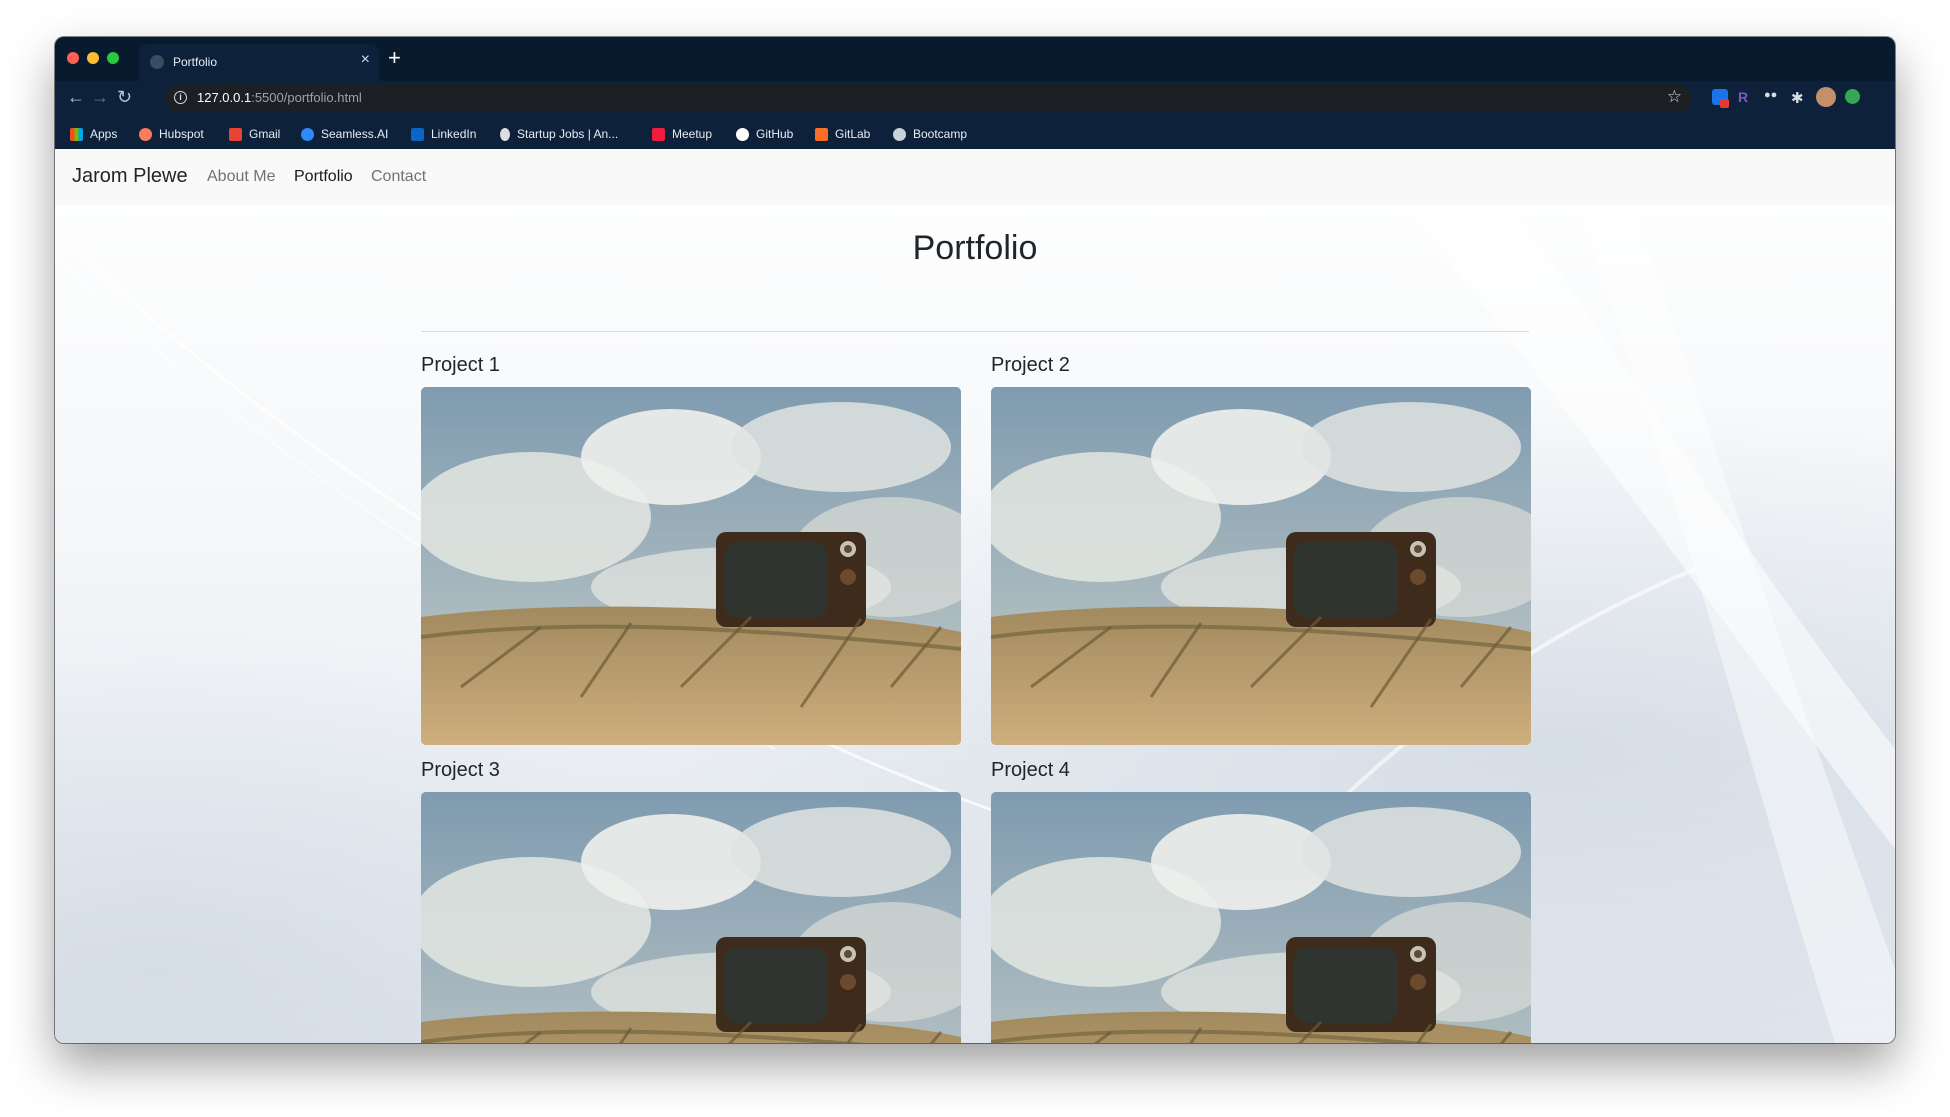  I want to click on extension-r-icon: R, so click(1746, 97).